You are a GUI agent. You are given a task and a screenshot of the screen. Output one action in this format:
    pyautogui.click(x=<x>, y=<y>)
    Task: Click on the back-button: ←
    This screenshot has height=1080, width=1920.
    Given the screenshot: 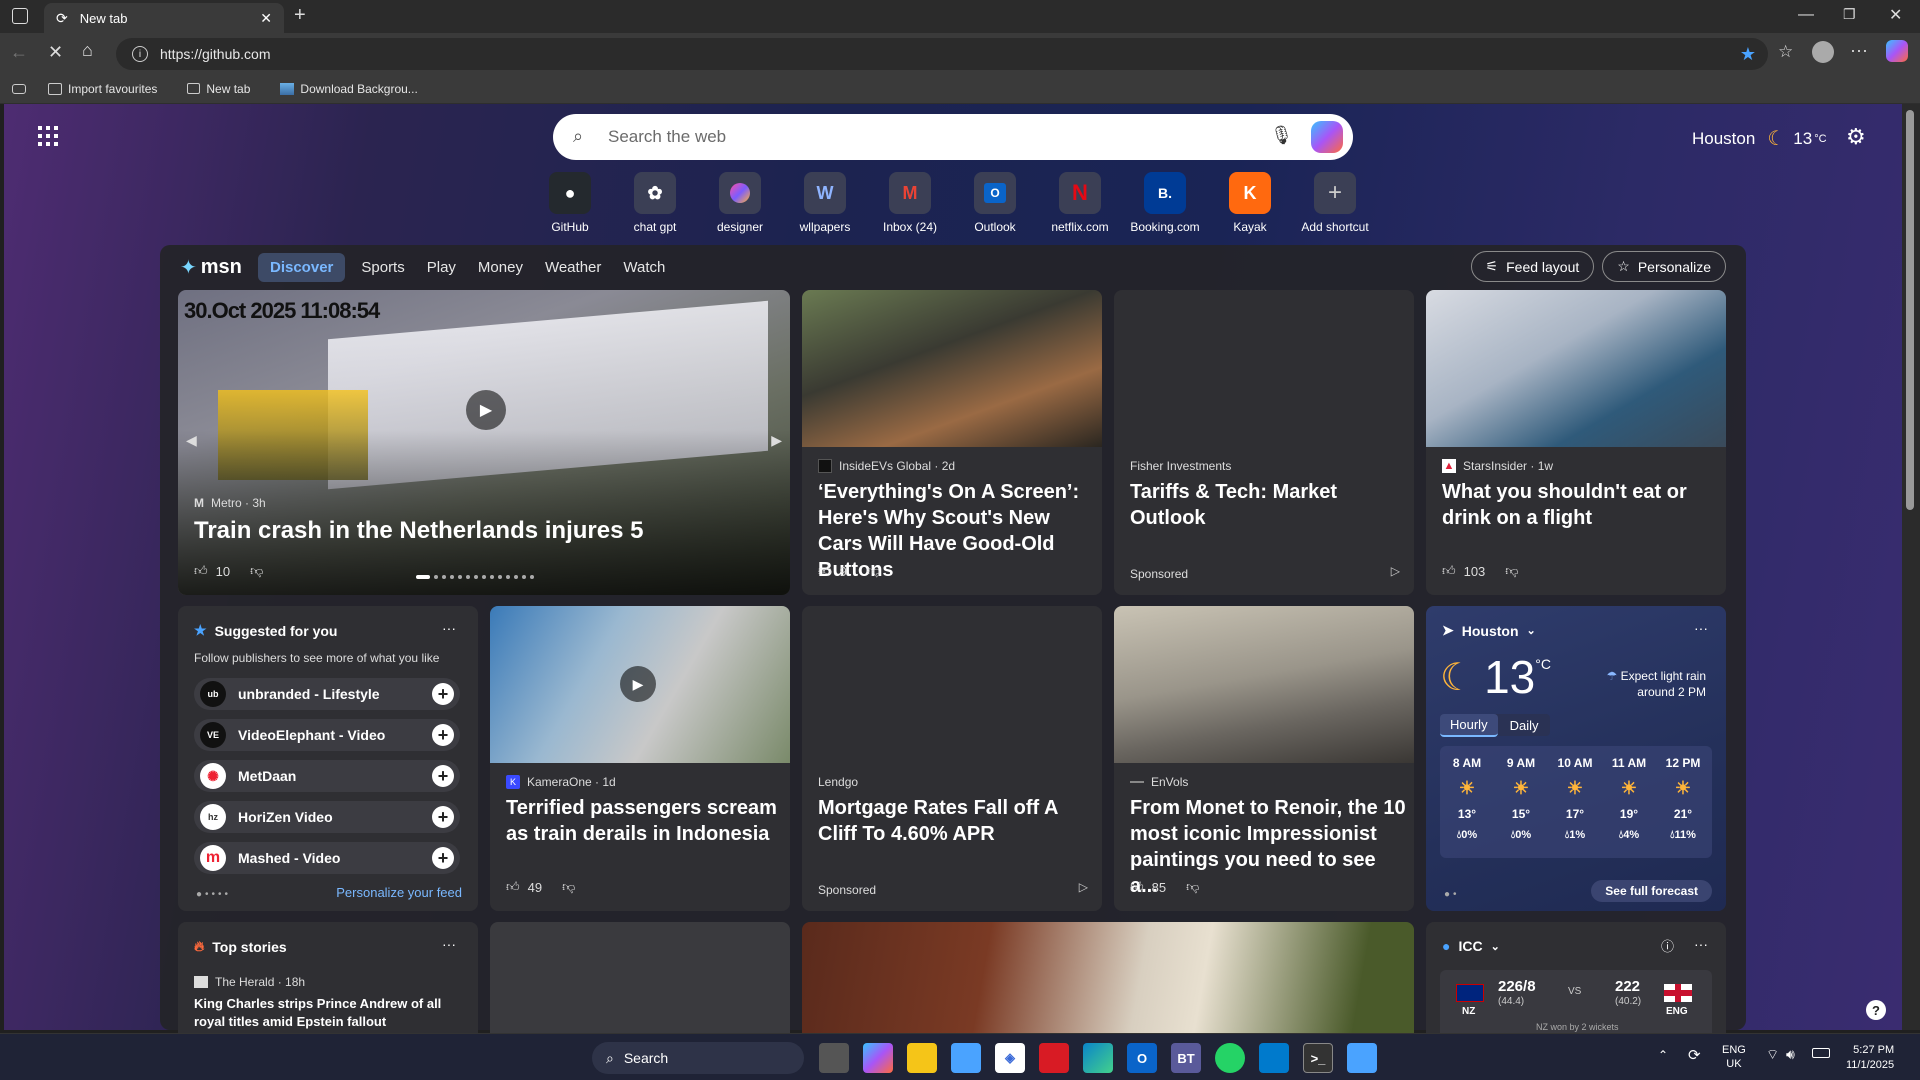 What is the action you would take?
    pyautogui.click(x=19, y=52)
    